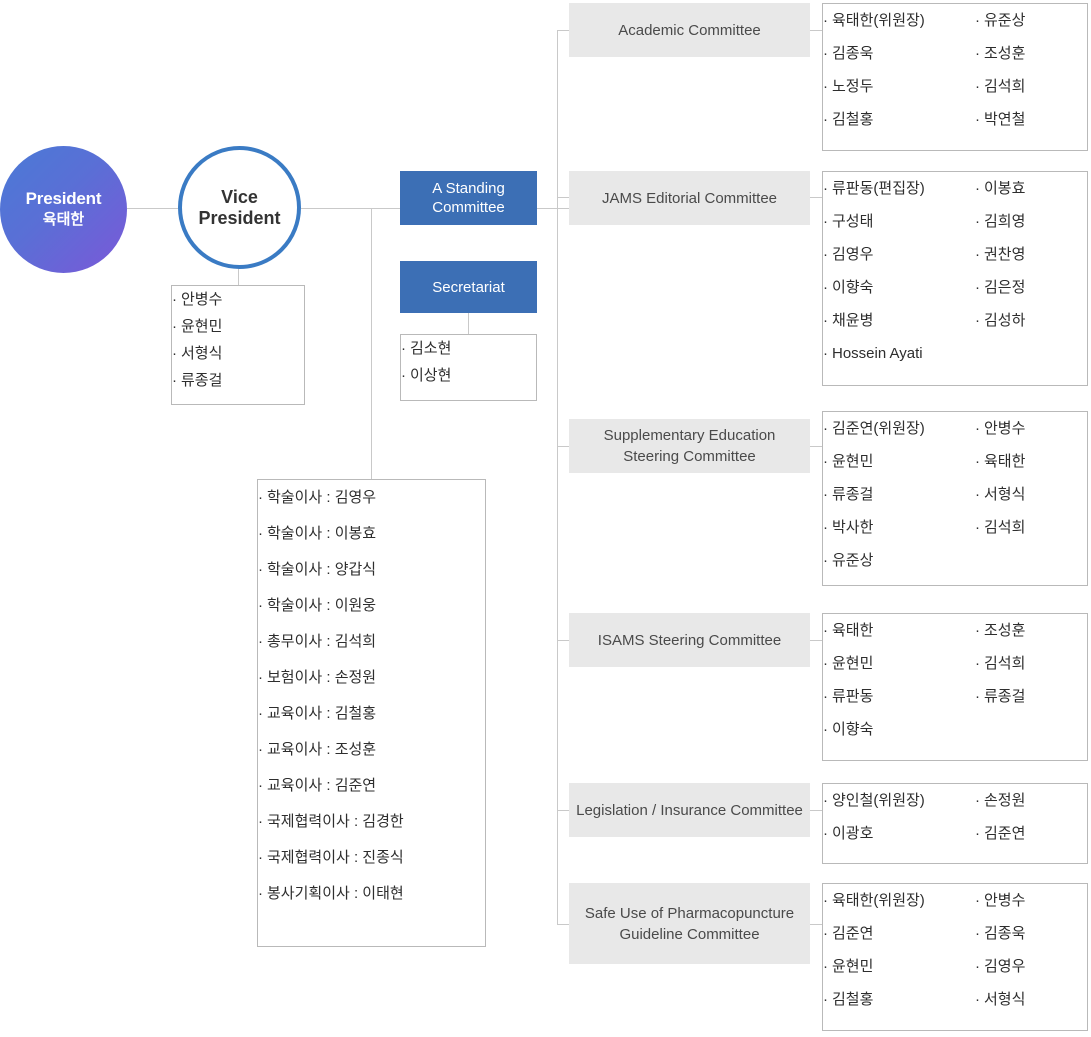 The height and width of the screenshot is (1037, 1091). What do you see at coordinates (371, 498) in the screenshot?
I see `list-item: 학술이사 : 김영우` at bounding box center [371, 498].